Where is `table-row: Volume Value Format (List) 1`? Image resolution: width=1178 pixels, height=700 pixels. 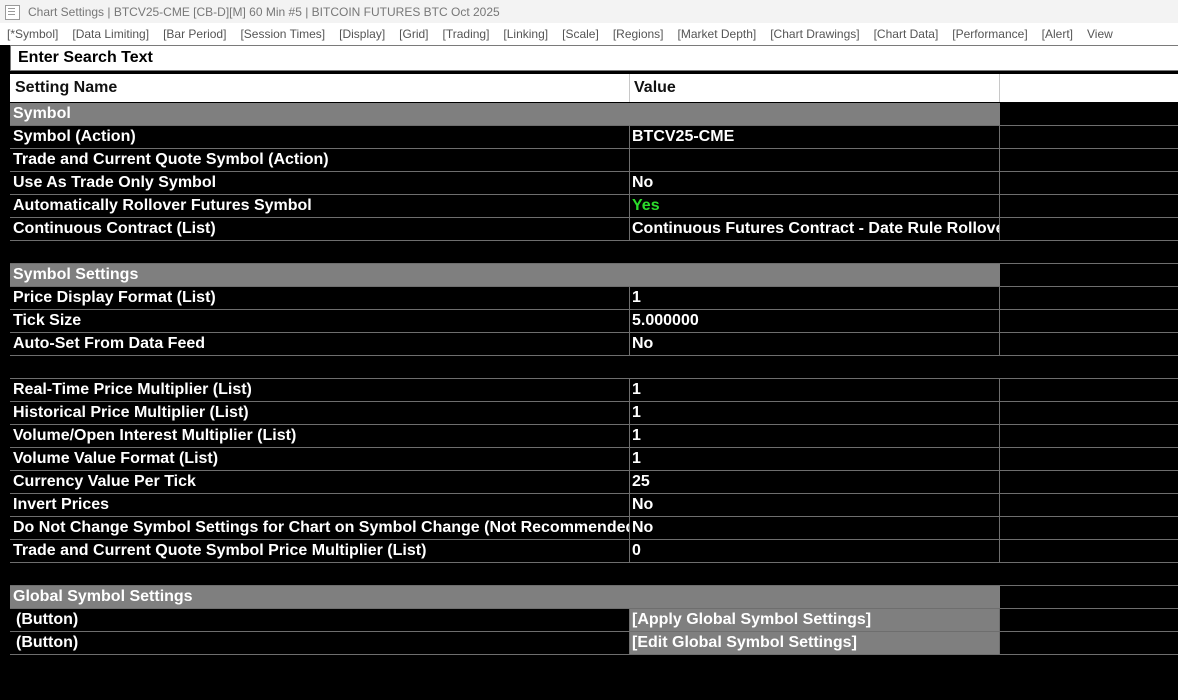
table-row: Volume Value Format (List) 1 is located at coordinates (594, 459).